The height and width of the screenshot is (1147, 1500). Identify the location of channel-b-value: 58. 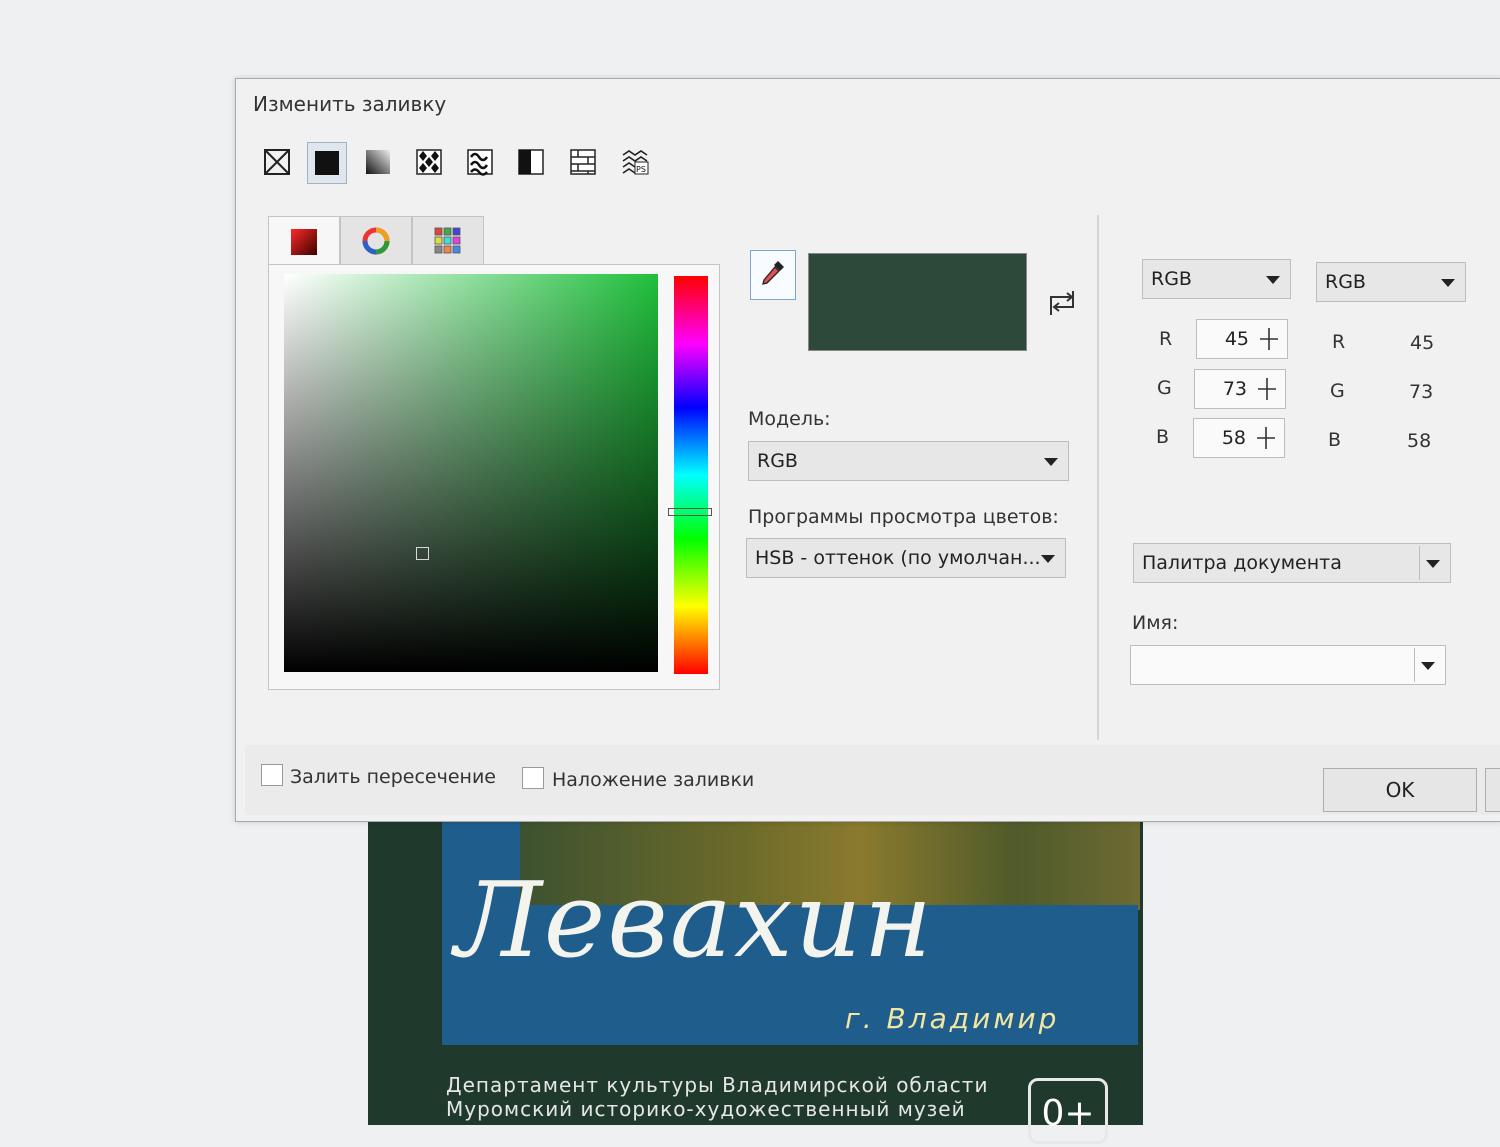
(1233, 438).